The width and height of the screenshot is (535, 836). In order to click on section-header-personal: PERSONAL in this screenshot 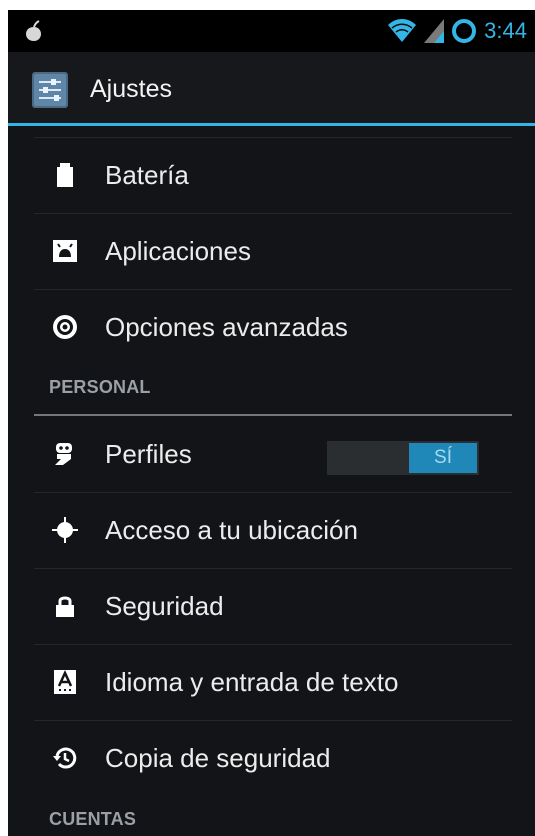, I will do `click(273, 389)`.